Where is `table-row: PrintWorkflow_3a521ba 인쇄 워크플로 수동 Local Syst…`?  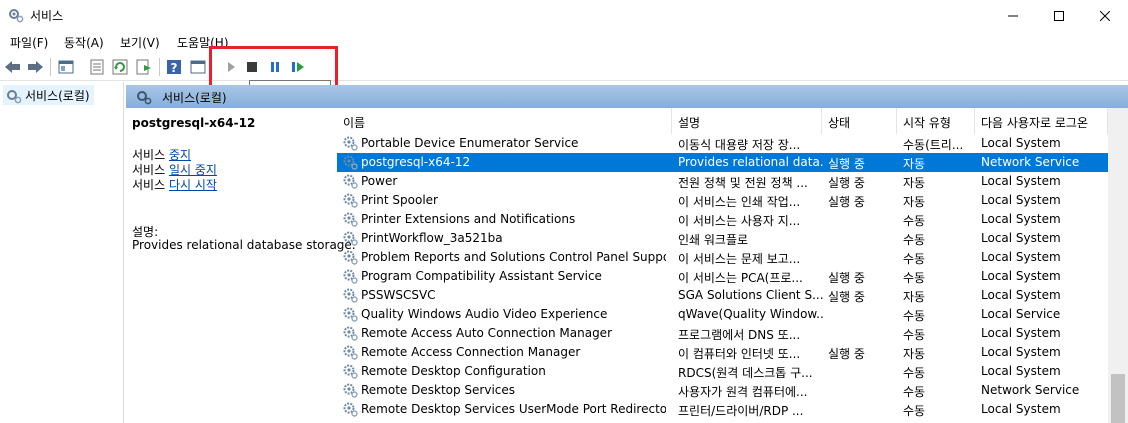 table-row: PrintWorkflow_3a521ba 인쇄 워크플로 수동 Local Syst… is located at coordinates (722, 238).